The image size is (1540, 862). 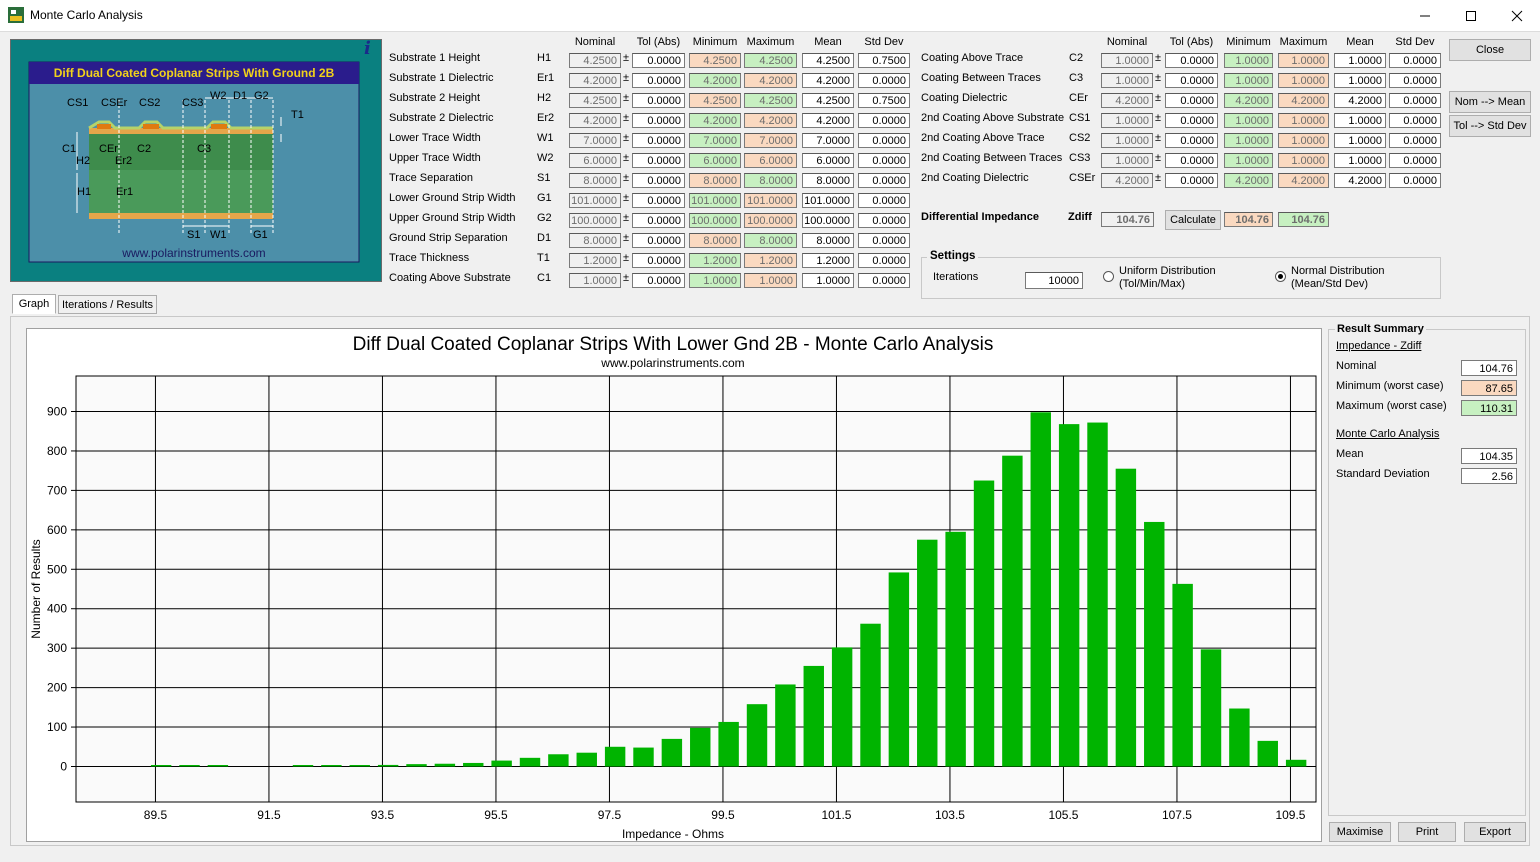 What do you see at coordinates (1191, 140) in the screenshot?
I see `tol-cs2-input: 0.0000` at bounding box center [1191, 140].